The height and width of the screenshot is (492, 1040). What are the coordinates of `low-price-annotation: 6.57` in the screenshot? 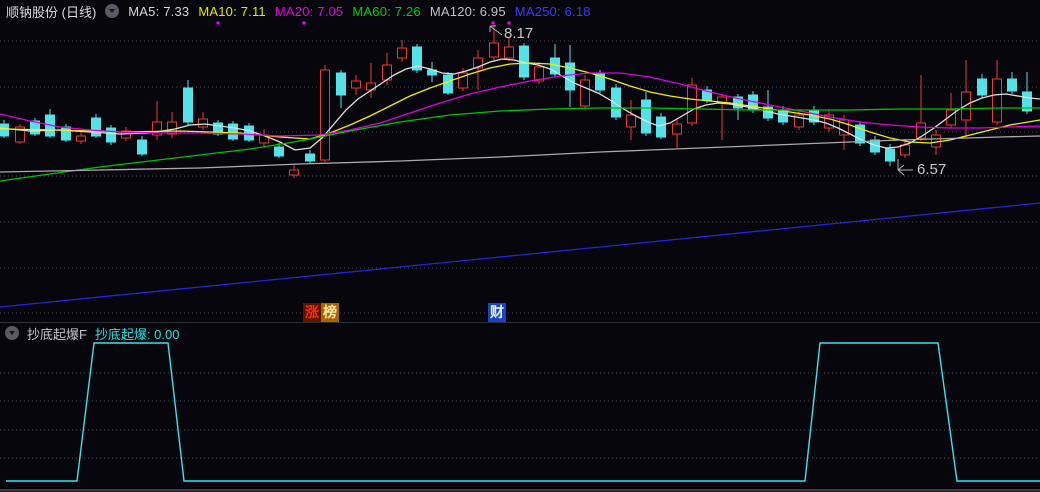 It's located at (932, 169).